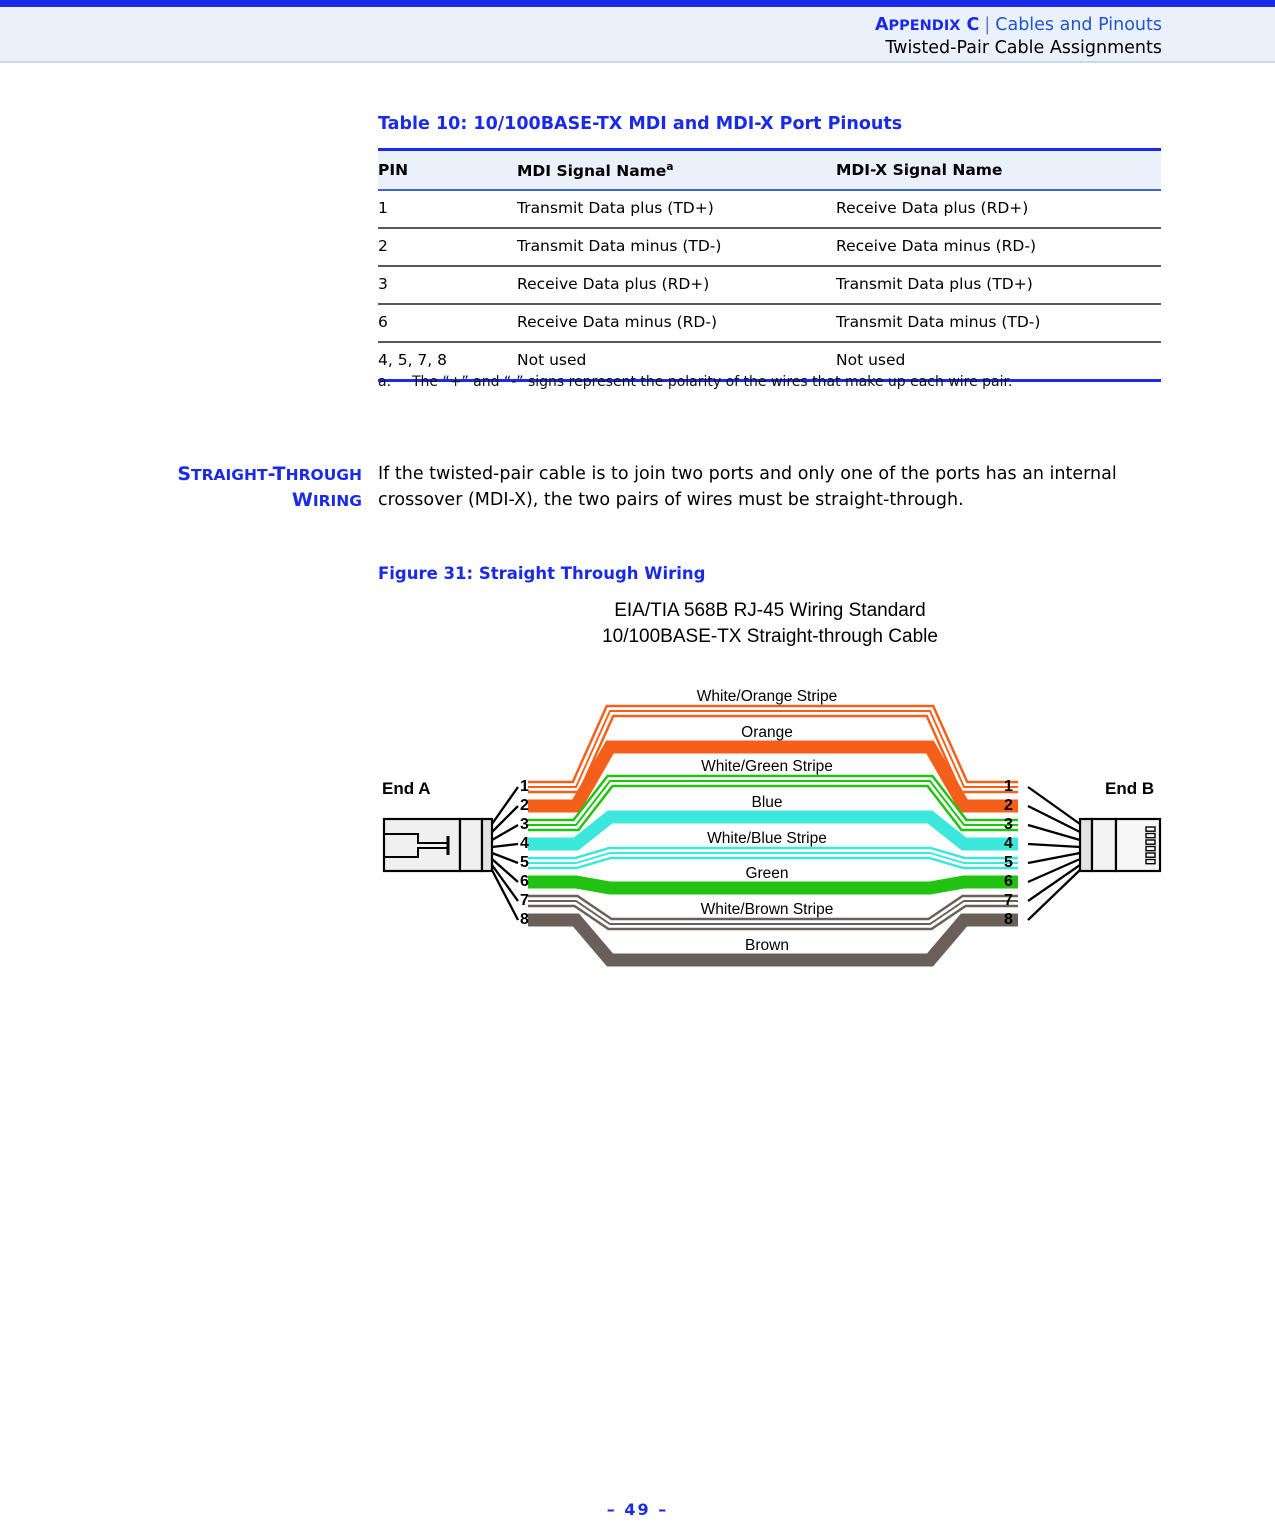  I want to click on wire-routing-graphic, so click(772, 835).